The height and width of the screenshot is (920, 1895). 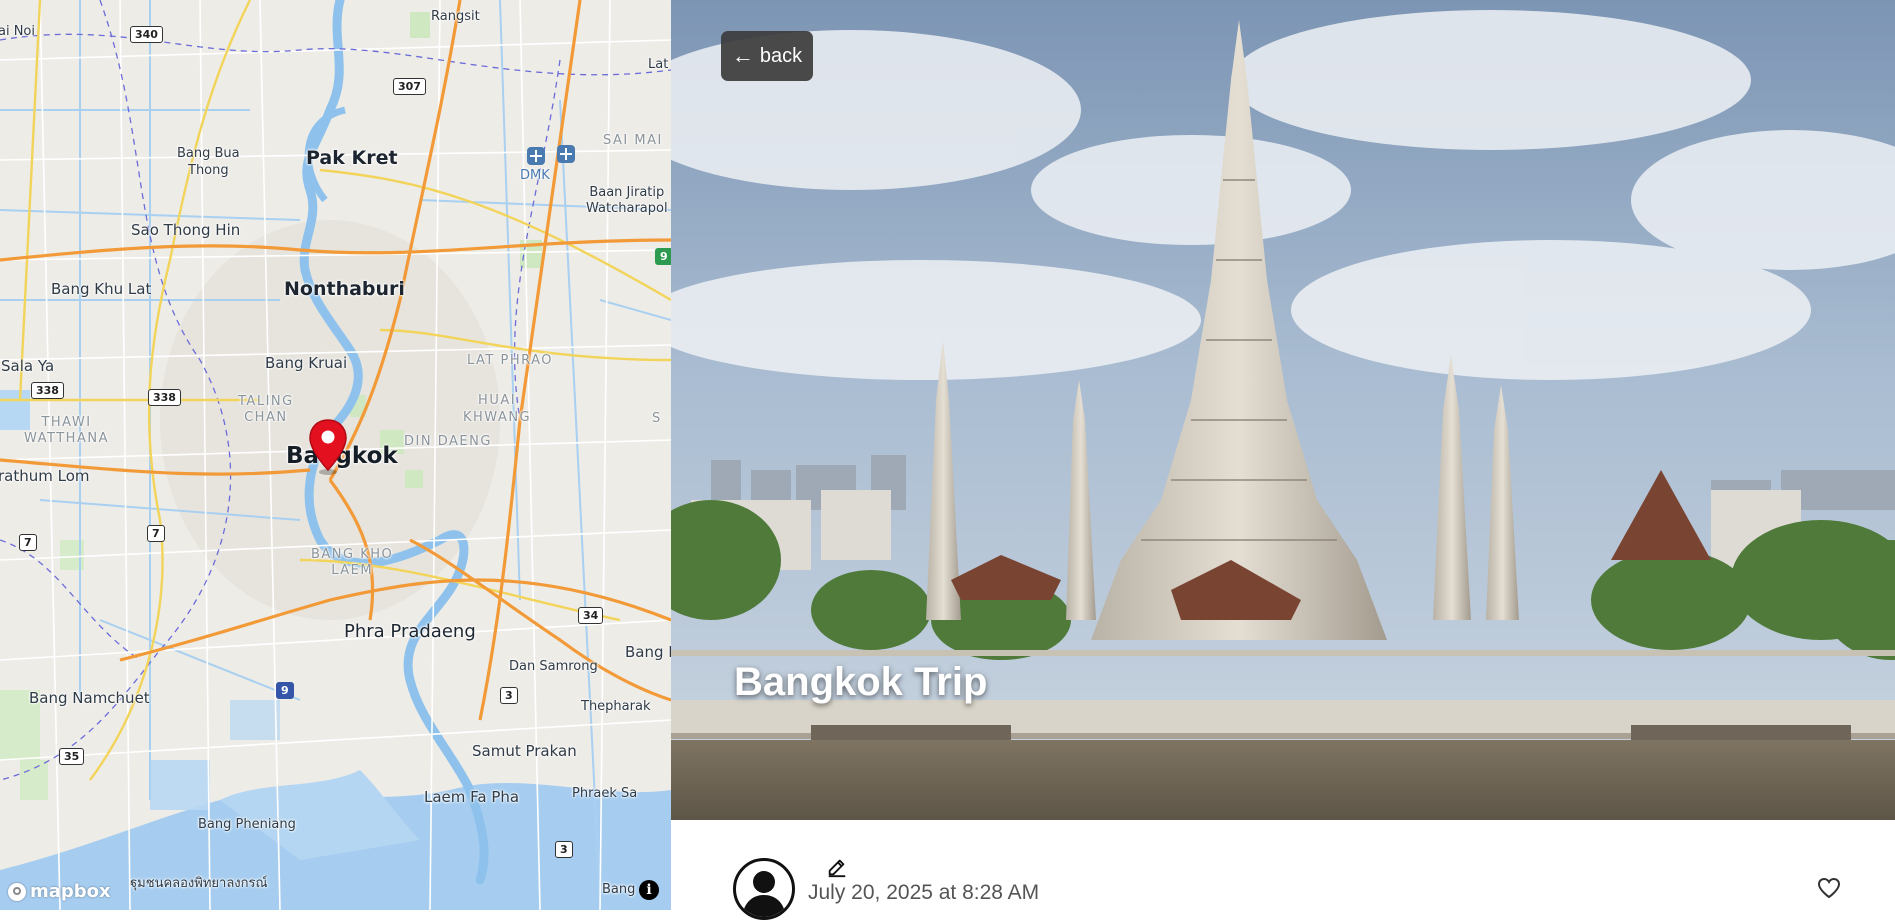 What do you see at coordinates (448, 441) in the screenshot?
I see `place-label-din-daeng: DIN DAENG` at bounding box center [448, 441].